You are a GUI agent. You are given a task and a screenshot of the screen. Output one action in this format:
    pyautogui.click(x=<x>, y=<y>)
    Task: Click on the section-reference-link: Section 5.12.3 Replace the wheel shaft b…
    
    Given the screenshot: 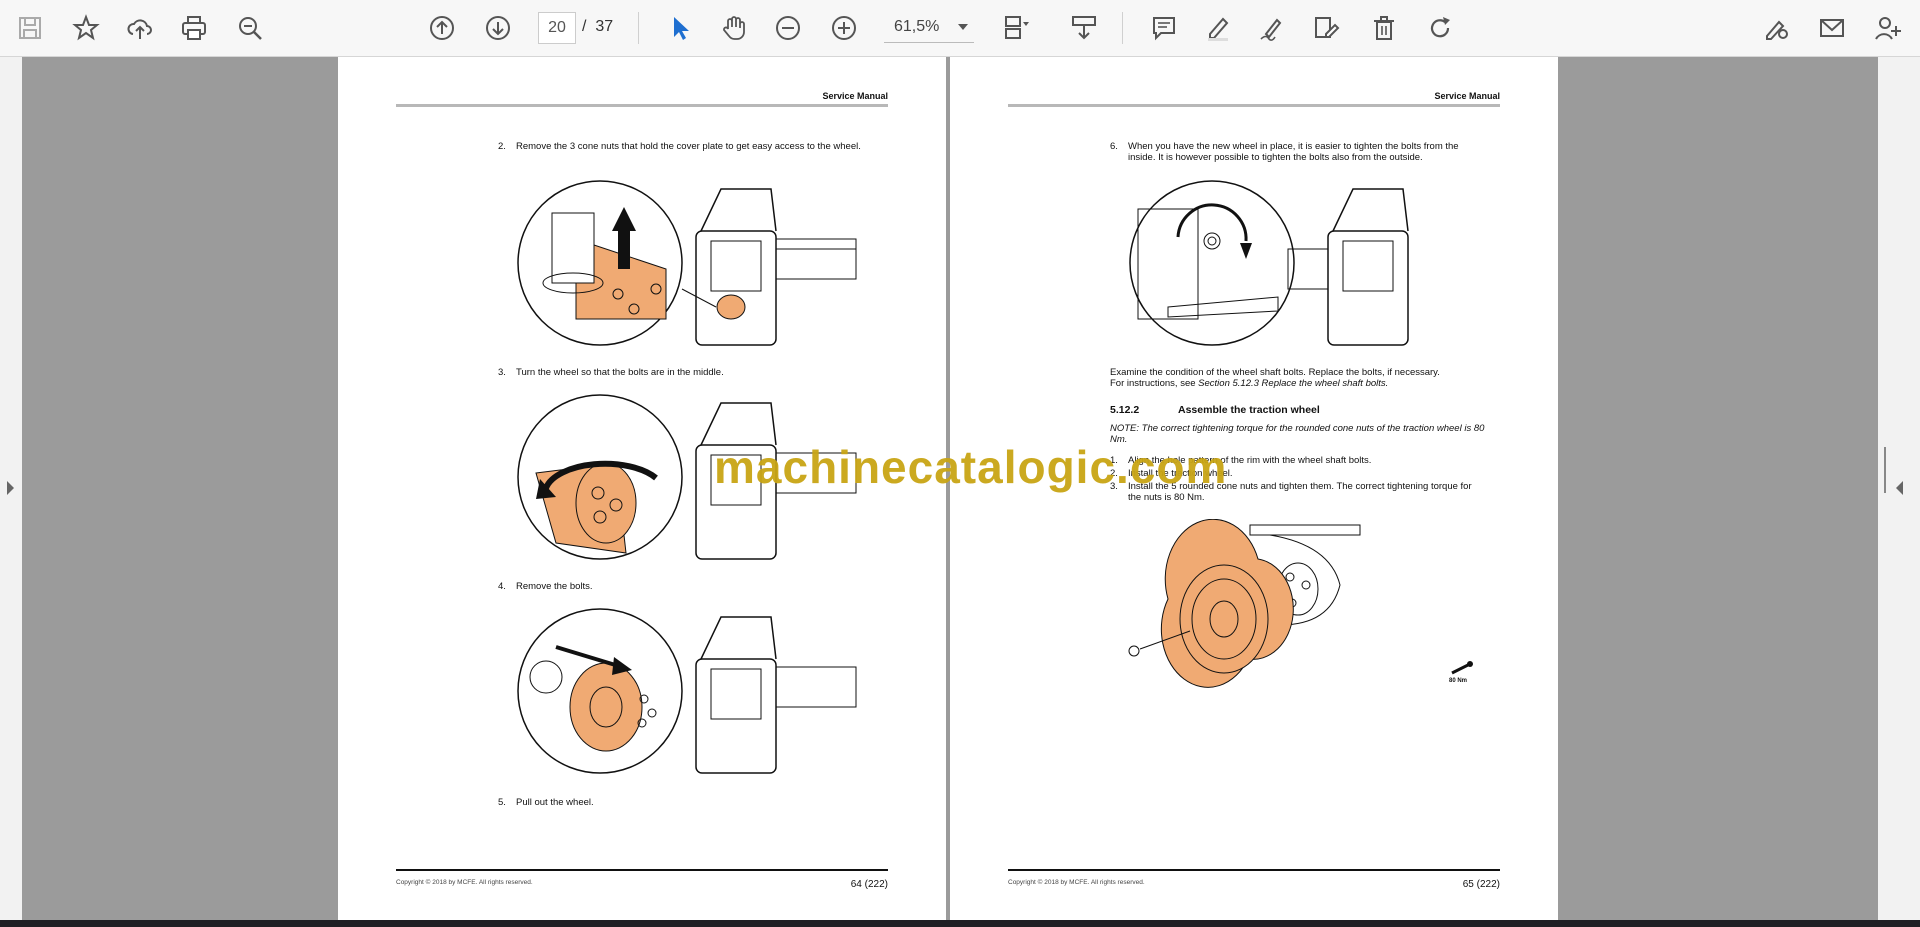 What is the action you would take?
    pyautogui.click(x=1293, y=383)
    